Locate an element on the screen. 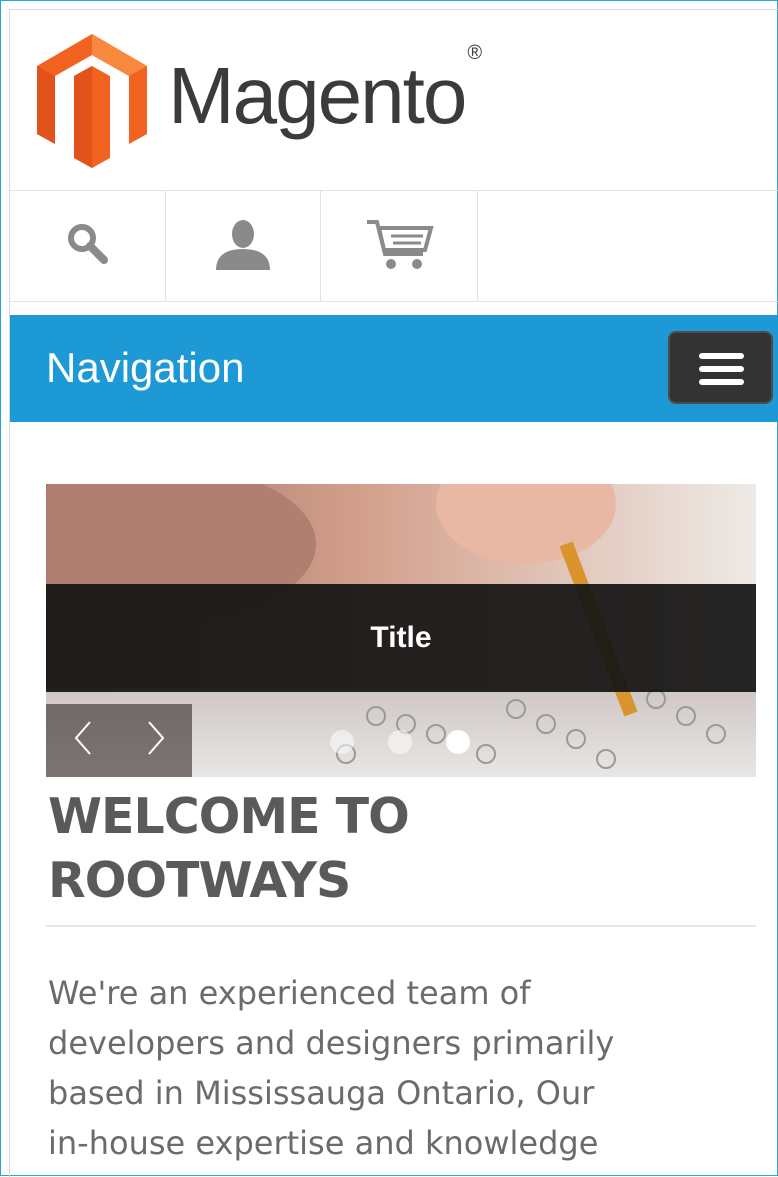  cart-button is located at coordinates (400, 246).